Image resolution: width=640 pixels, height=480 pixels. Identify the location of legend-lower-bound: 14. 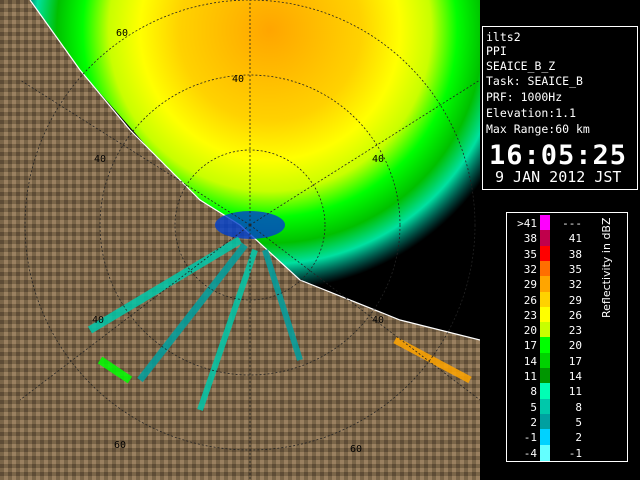
(530, 361).